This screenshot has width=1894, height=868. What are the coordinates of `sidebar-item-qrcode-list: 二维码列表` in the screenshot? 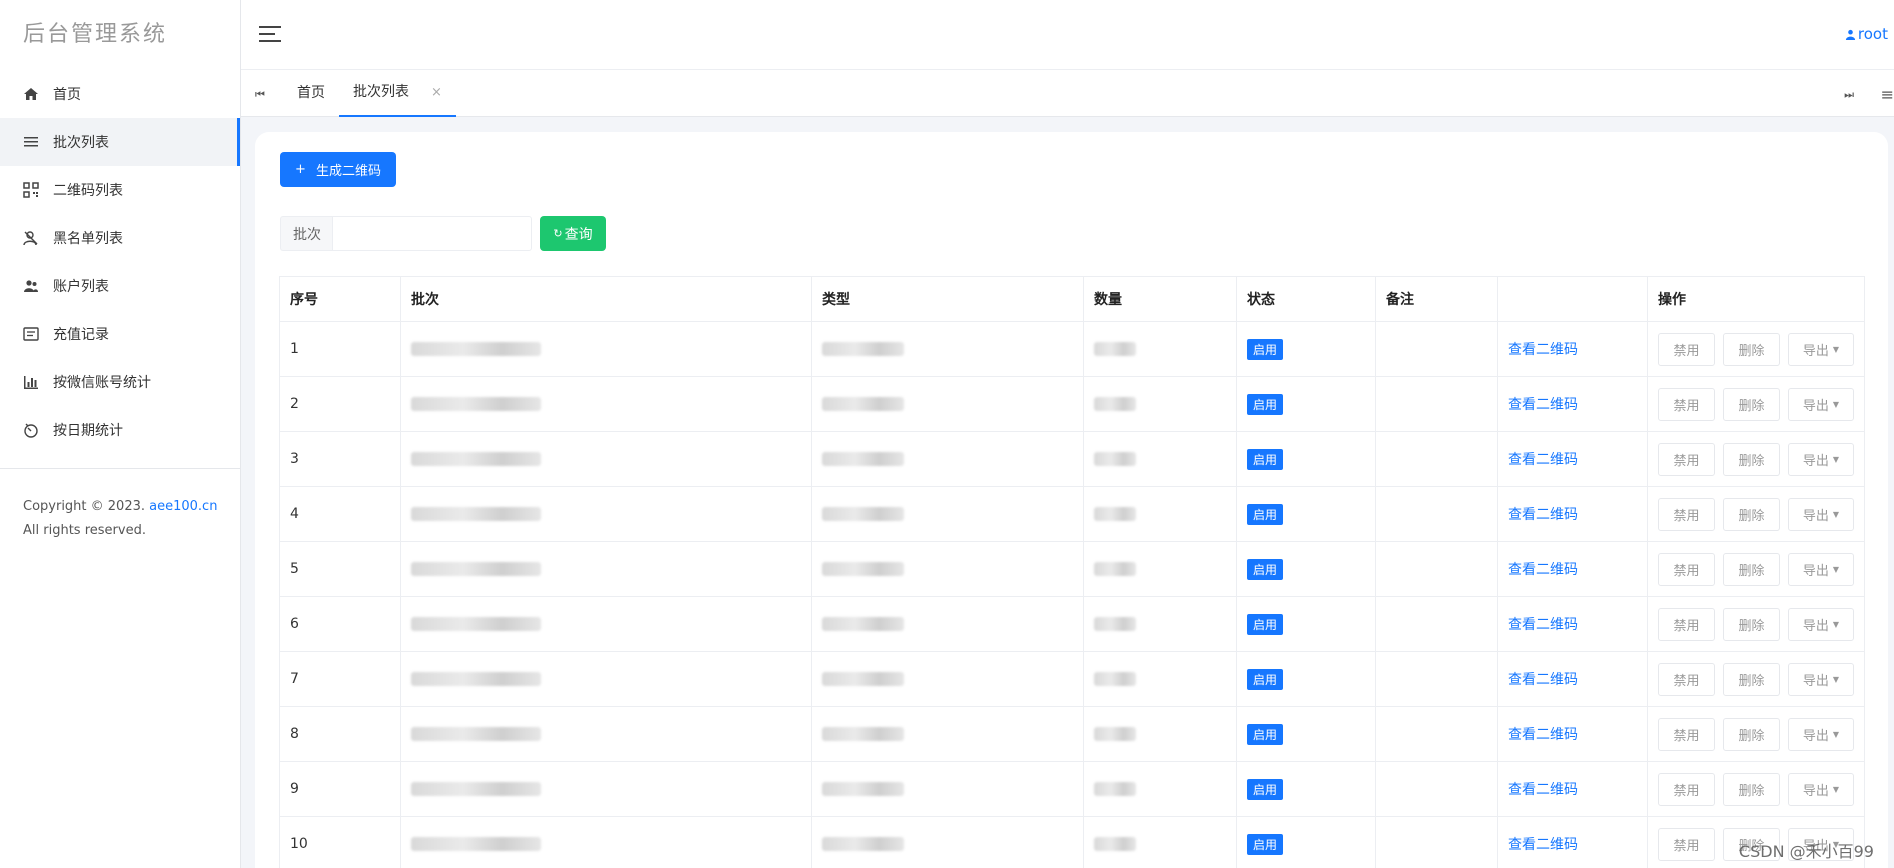 It's located at (120, 190).